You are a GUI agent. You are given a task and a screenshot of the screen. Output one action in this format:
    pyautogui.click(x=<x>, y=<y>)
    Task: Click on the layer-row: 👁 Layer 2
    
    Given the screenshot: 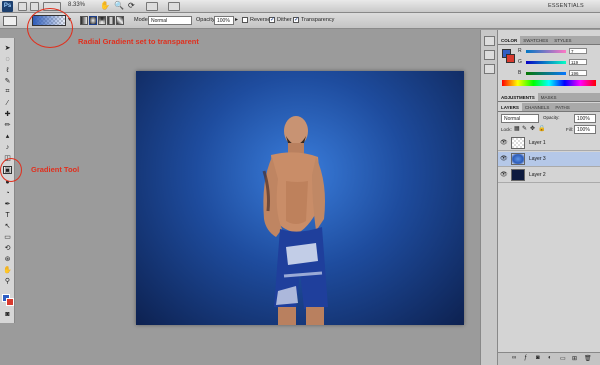 What is the action you would take?
    pyautogui.click(x=549, y=175)
    